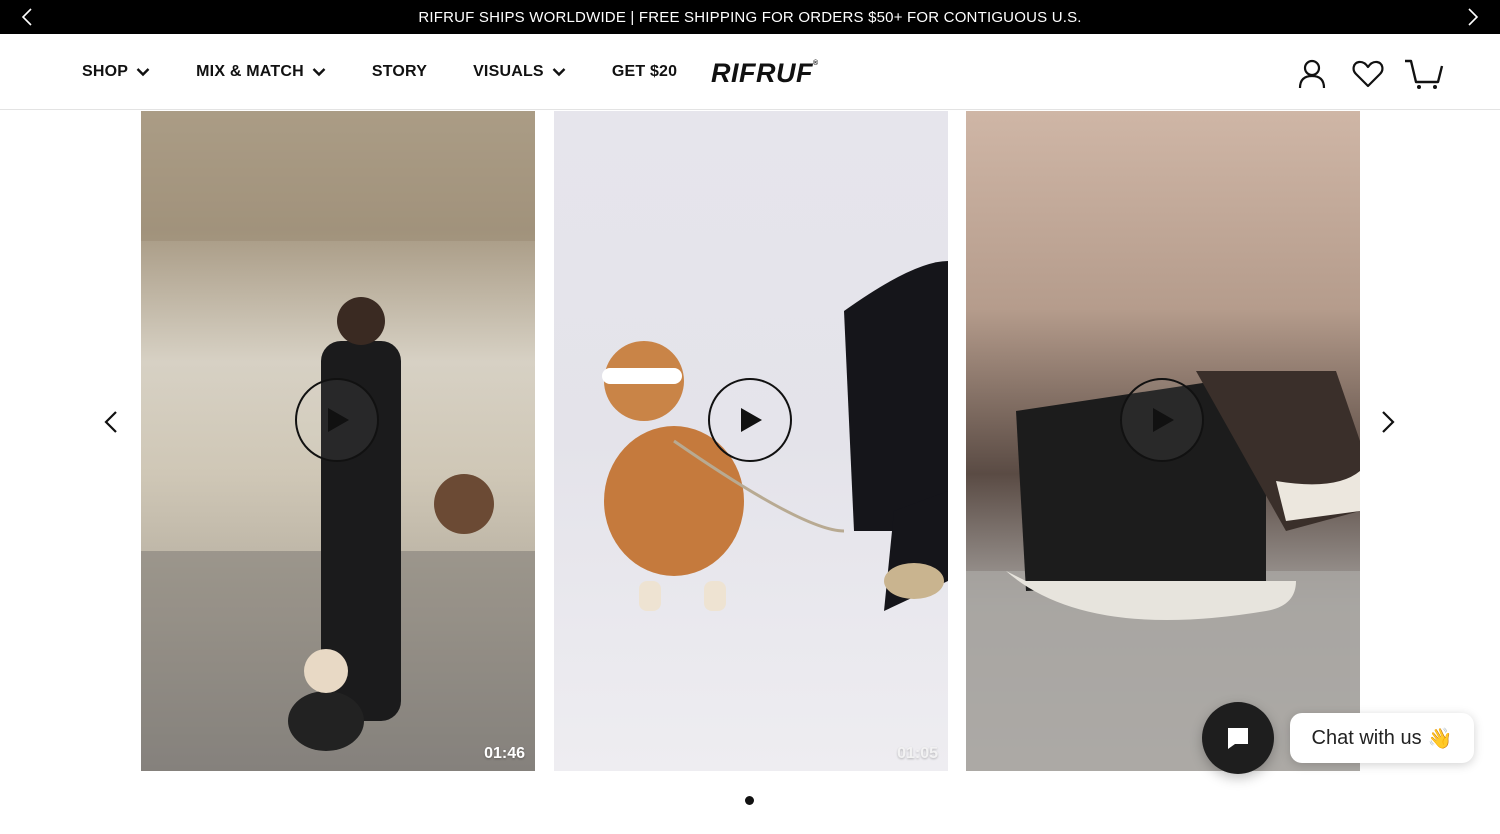  I want to click on wishlist-button, so click(1368, 74).